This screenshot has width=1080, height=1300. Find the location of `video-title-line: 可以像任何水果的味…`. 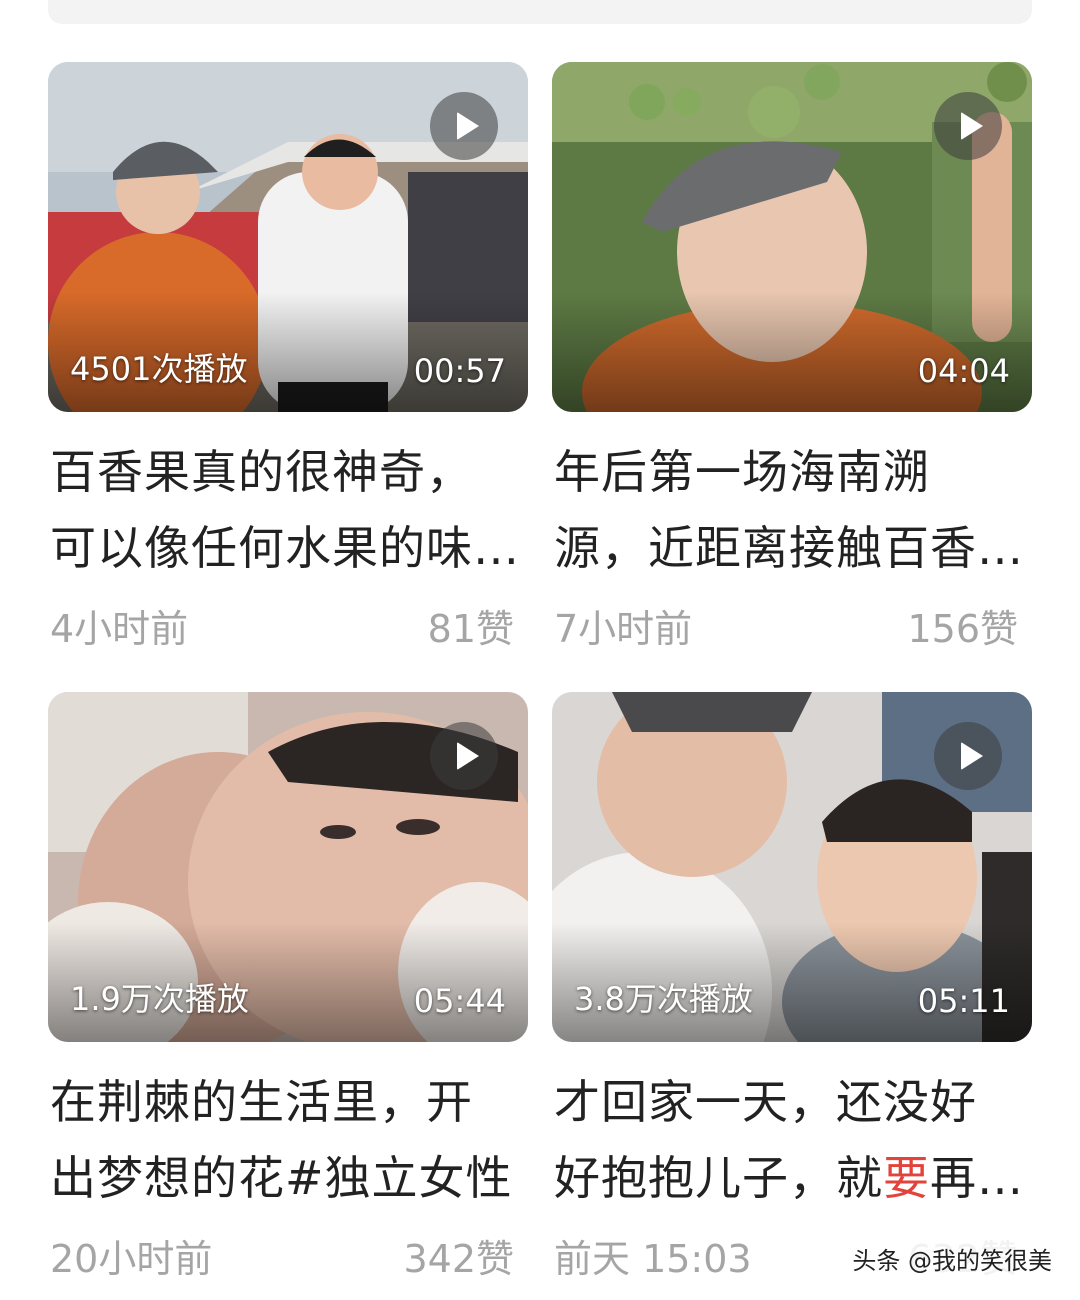

video-title-line: 可以像任何水果的味… is located at coordinates (285, 548).